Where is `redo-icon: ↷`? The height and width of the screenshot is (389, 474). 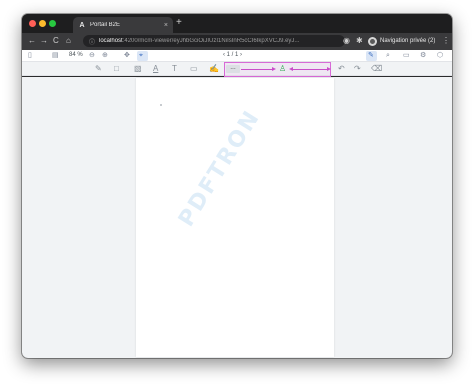 redo-icon: ↷ is located at coordinates (357, 69).